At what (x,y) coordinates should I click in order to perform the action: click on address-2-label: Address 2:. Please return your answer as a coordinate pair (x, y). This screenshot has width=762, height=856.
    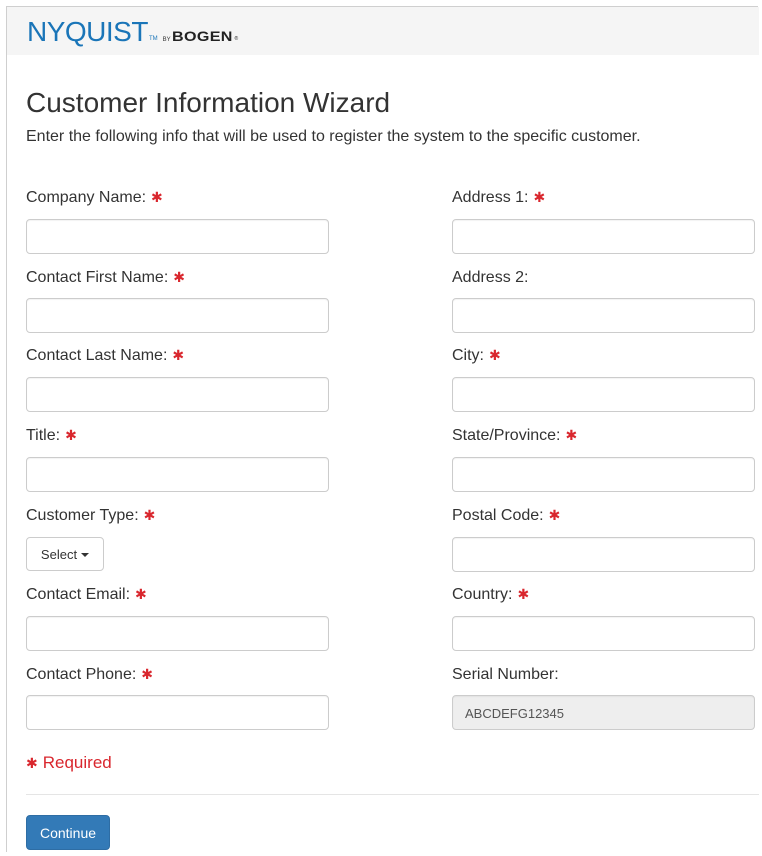
    Looking at the image, I should click on (490, 277).